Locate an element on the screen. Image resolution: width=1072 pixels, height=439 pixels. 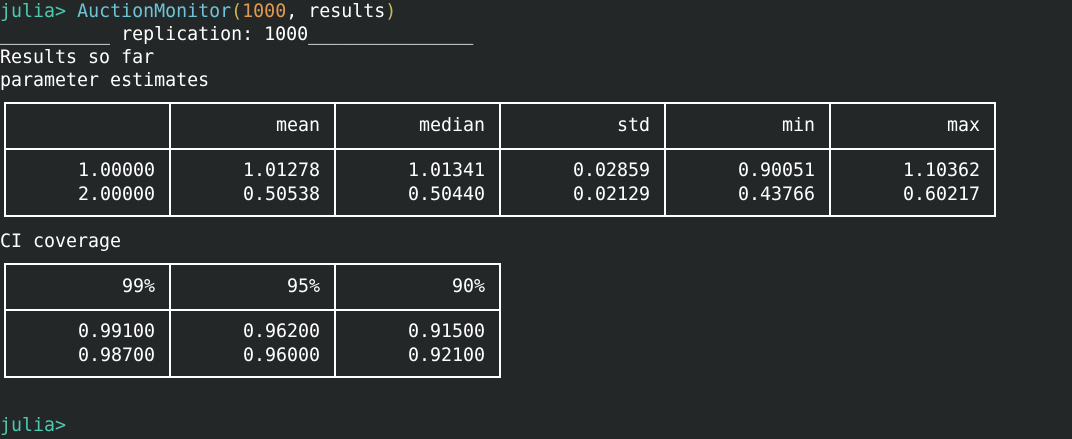
column-header-95: 95% is located at coordinates (252, 287).